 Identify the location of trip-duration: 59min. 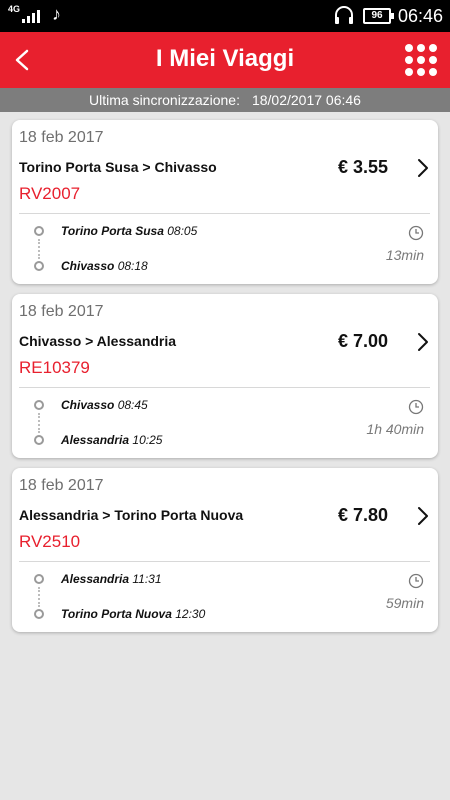
(404, 603).